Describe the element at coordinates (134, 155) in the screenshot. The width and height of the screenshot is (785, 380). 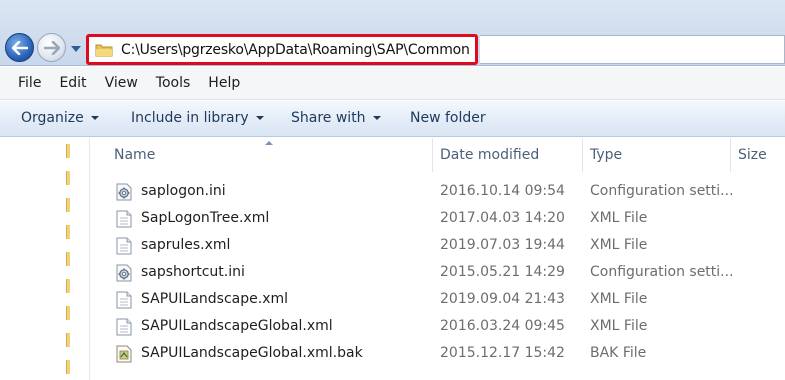
I see `column-name: Name` at that location.